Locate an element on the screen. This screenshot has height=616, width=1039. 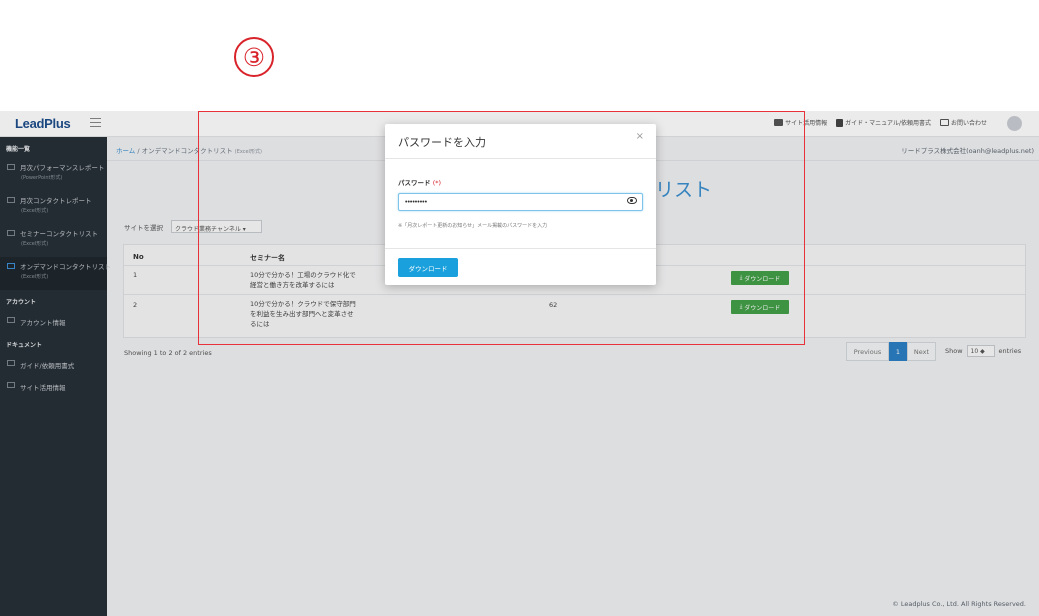
password-label: パスワード (*) is located at coordinates (419, 182).